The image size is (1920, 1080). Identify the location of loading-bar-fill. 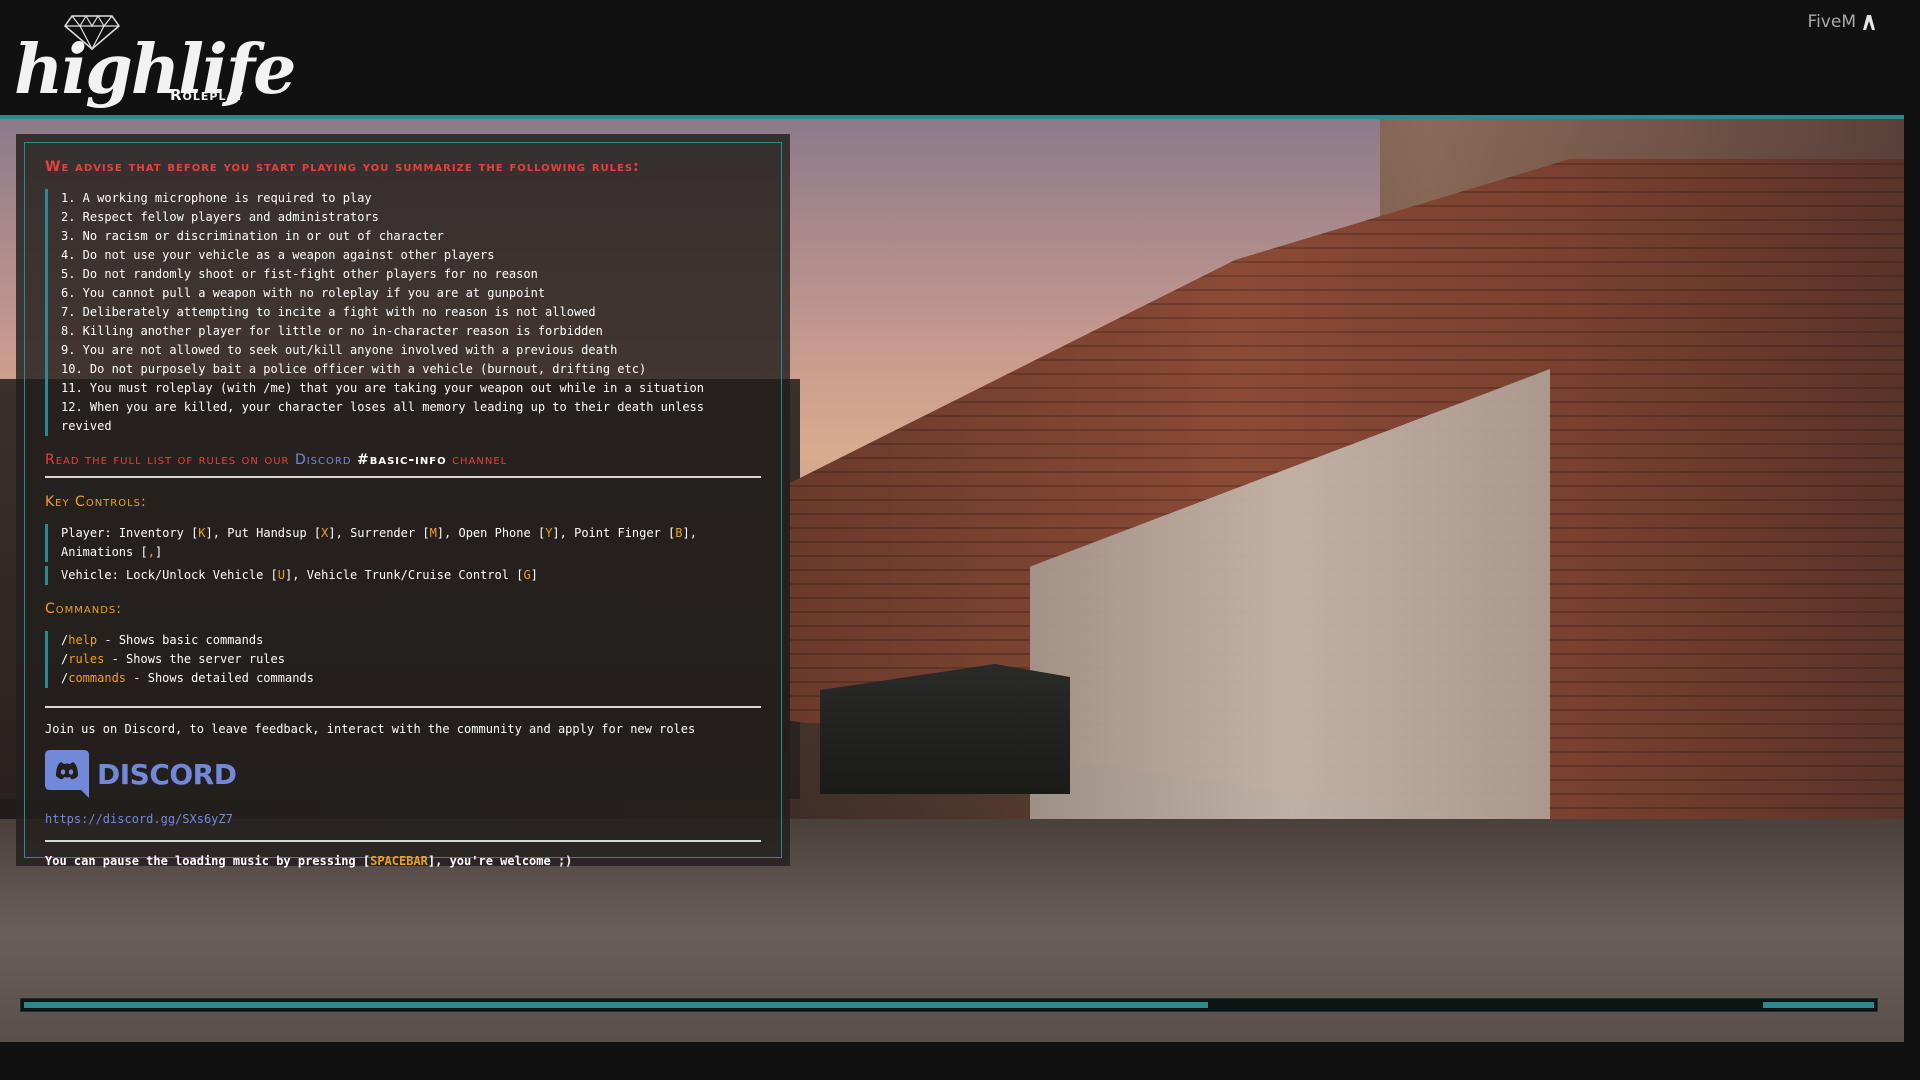
(616, 1005).